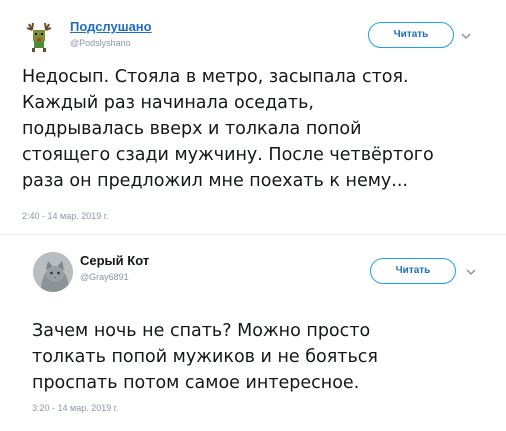  Describe the element at coordinates (168, 103) in the screenshot. I see `tweet-text-line: Каждый раз начинала оседать,` at that location.